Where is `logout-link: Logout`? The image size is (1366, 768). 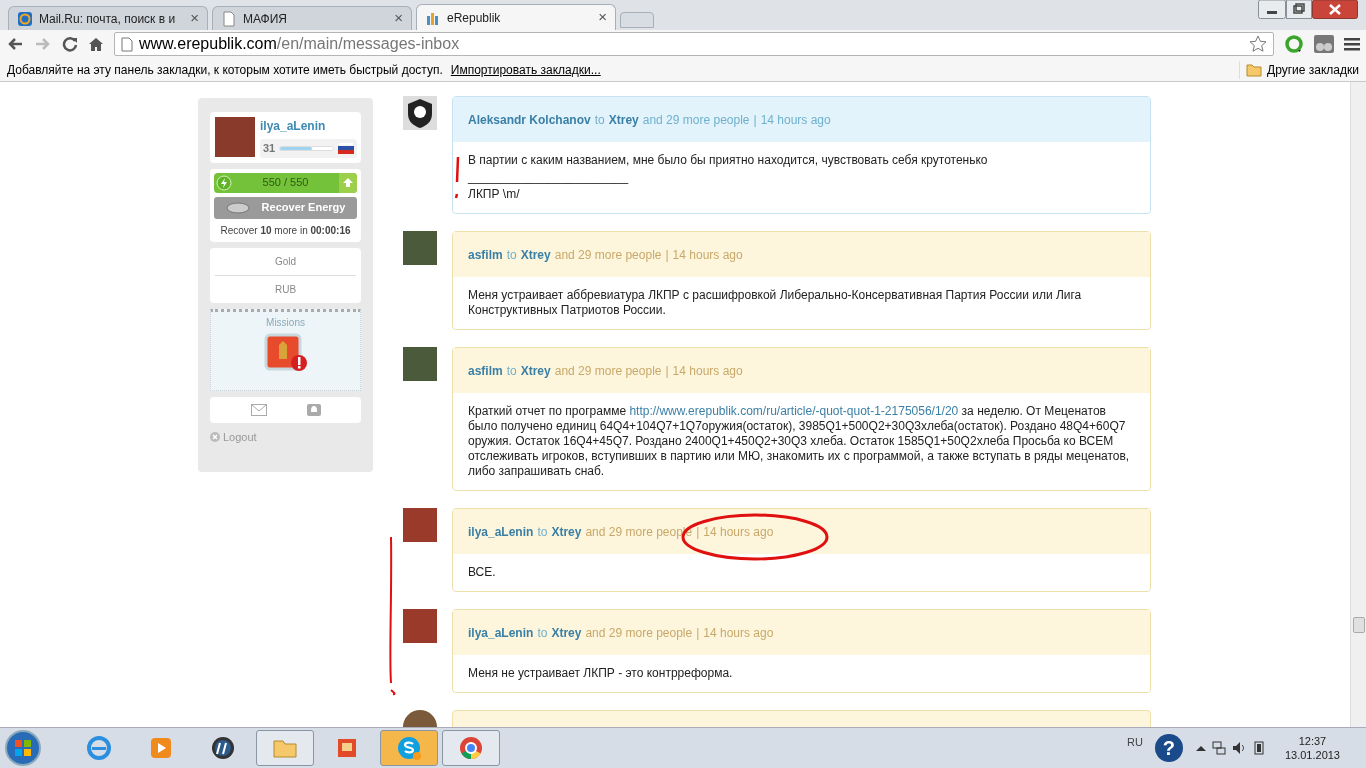
logout-link: Logout is located at coordinates (240, 436).